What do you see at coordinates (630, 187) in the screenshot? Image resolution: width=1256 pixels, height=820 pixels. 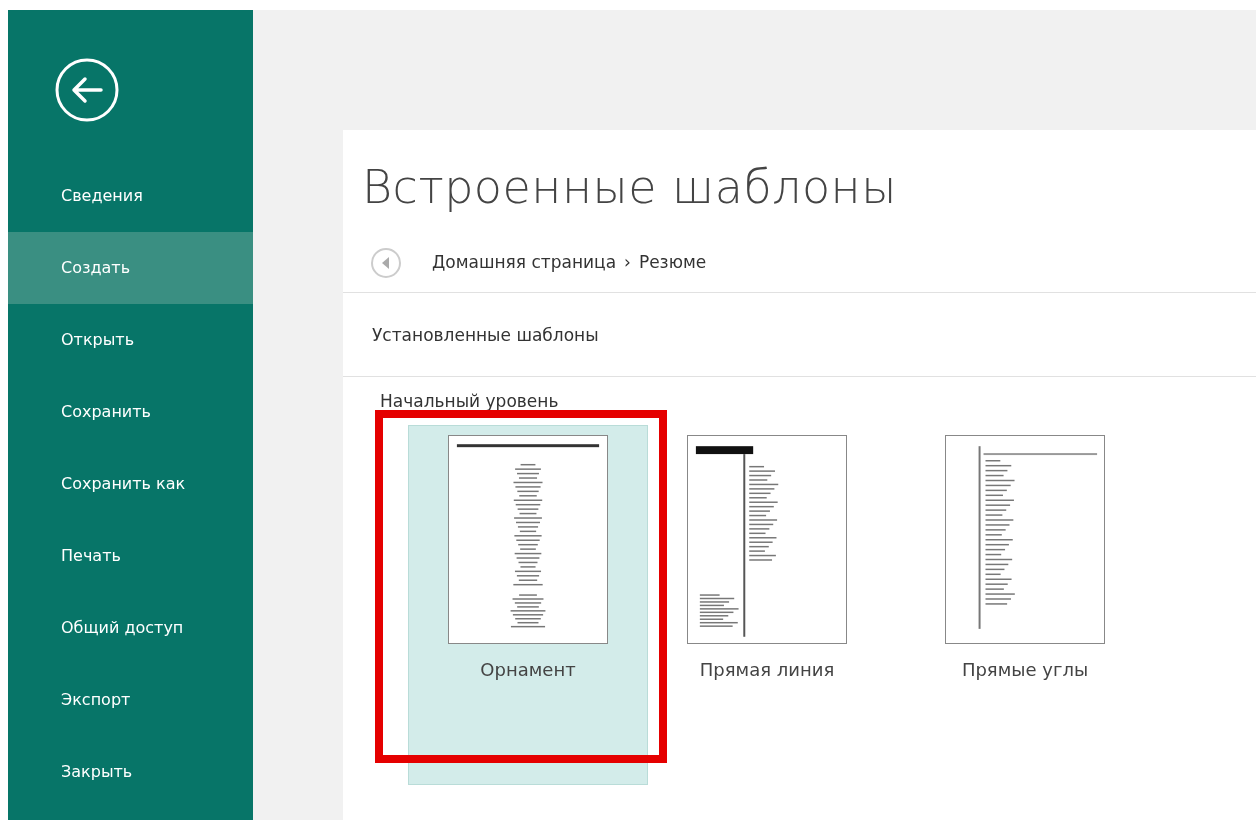 I see `page-title: Встроенные шаблоны` at bounding box center [630, 187].